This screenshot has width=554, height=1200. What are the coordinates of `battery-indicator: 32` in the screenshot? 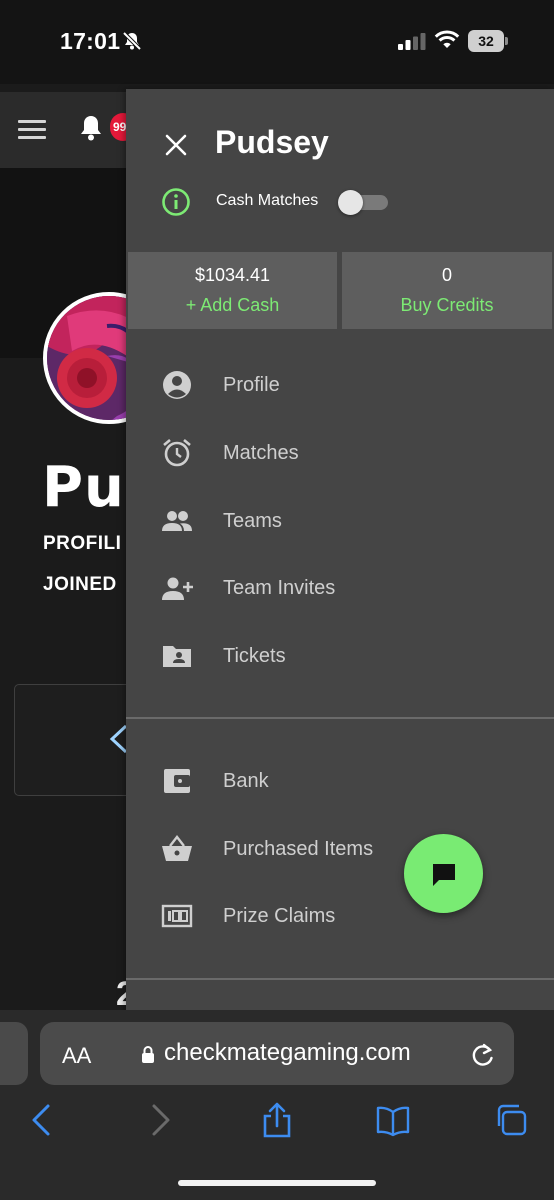 It's located at (488, 41).